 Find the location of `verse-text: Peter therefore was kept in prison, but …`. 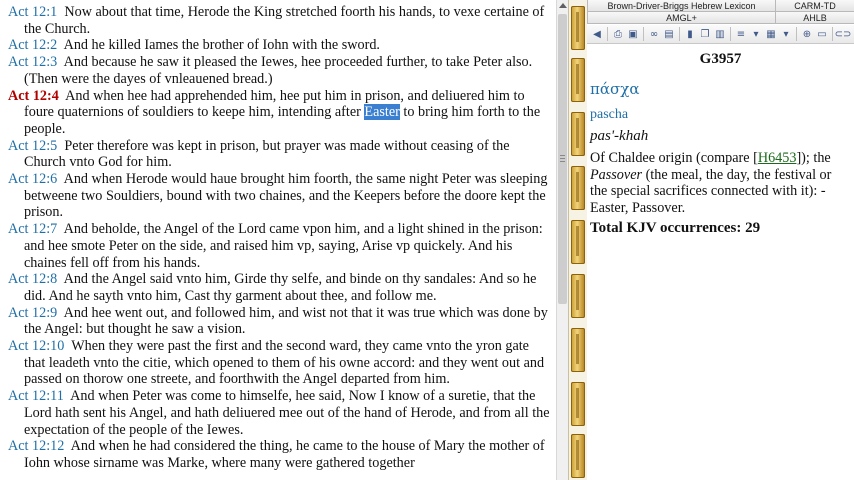

verse-text: Peter therefore was kept in prison, but … is located at coordinates (267, 154).